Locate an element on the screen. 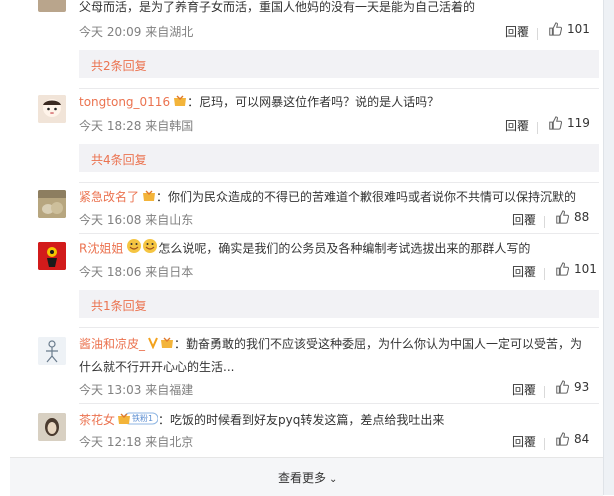 The image size is (614, 496). verified-v-icon is located at coordinates (161, 345).